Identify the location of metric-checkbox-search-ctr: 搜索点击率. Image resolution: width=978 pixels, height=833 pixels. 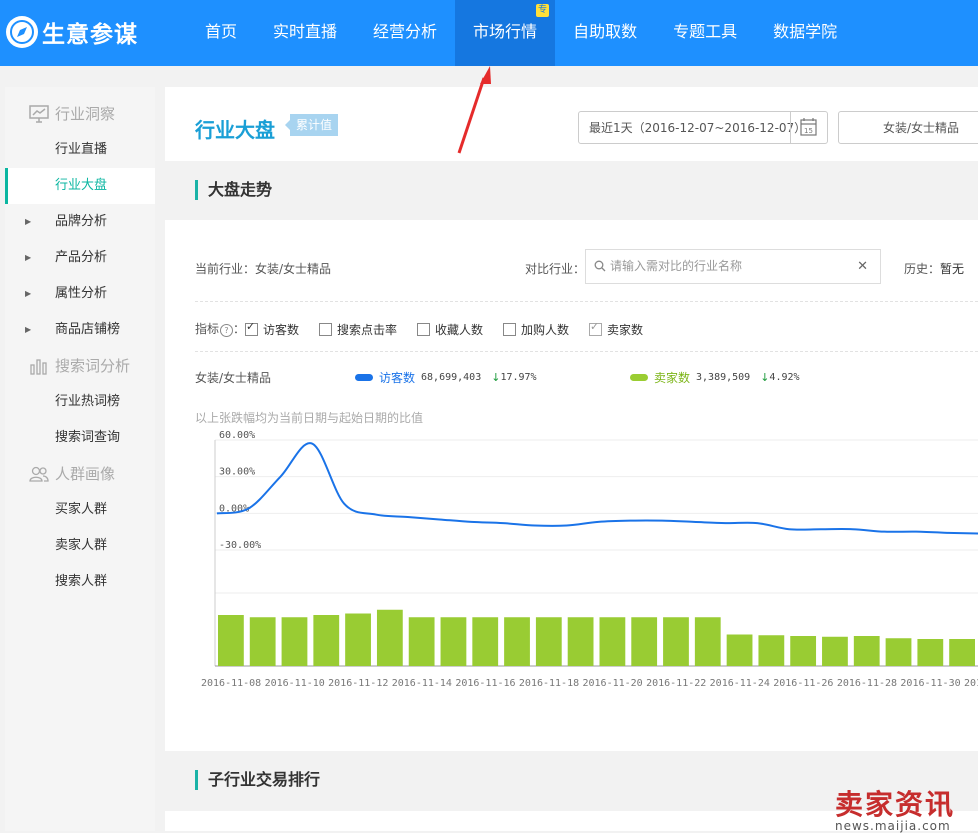
(358, 329).